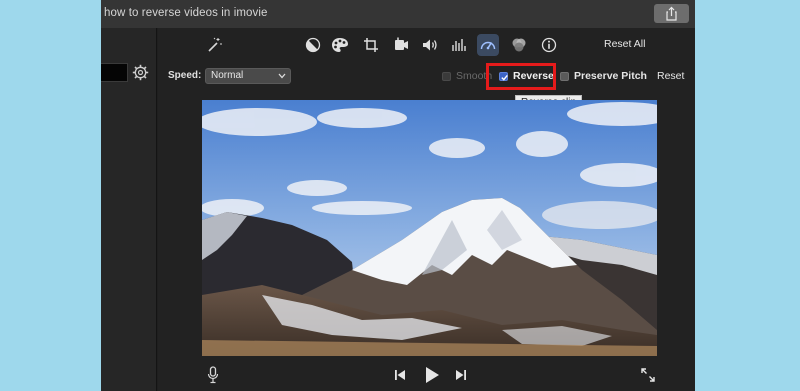 The height and width of the screenshot is (391, 800). What do you see at coordinates (313, 45) in the screenshot?
I see `color-balance-icon` at bounding box center [313, 45].